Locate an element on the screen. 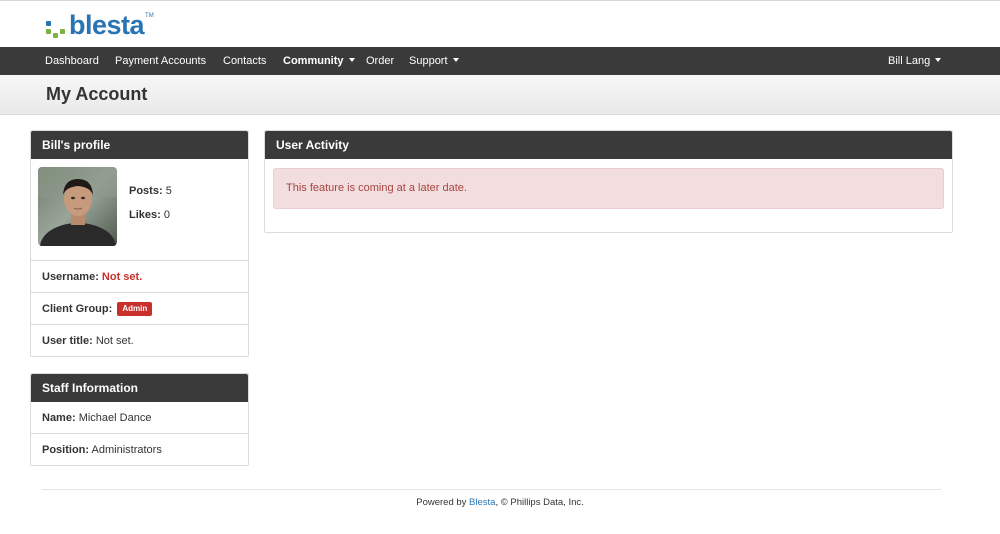  profile-summary: Posts: 5 Likes: 0 is located at coordinates (139, 210).